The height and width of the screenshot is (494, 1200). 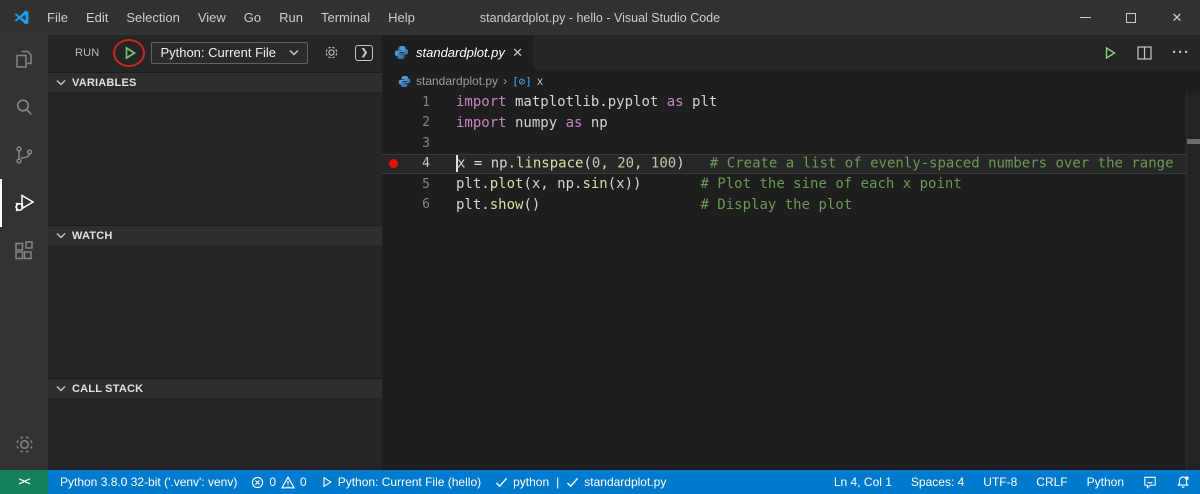 What do you see at coordinates (273, 482) in the screenshot?
I see `error-count: 0` at bounding box center [273, 482].